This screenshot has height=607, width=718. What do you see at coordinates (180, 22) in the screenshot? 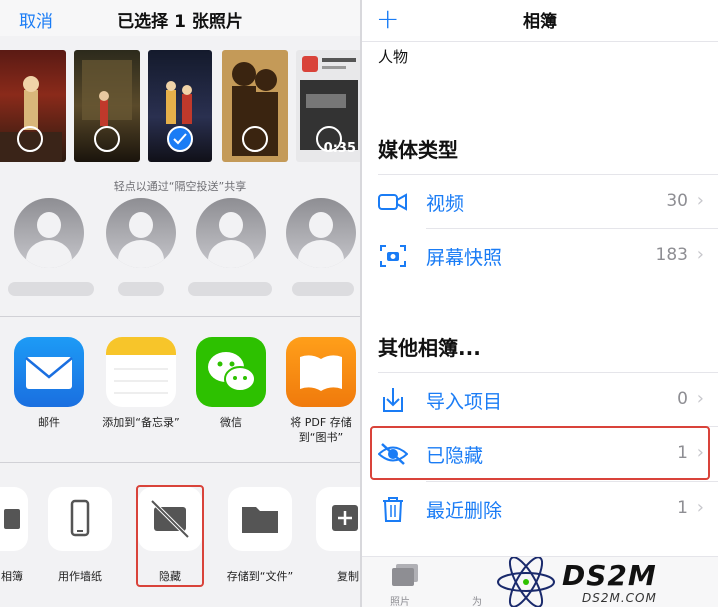
I see `selection-title: 已选择 1 张照片` at bounding box center [180, 22].